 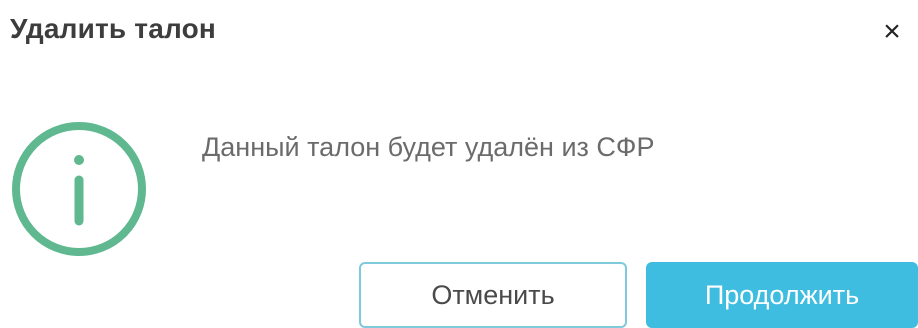 I want to click on continue-button: Продолжить, so click(x=782, y=295).